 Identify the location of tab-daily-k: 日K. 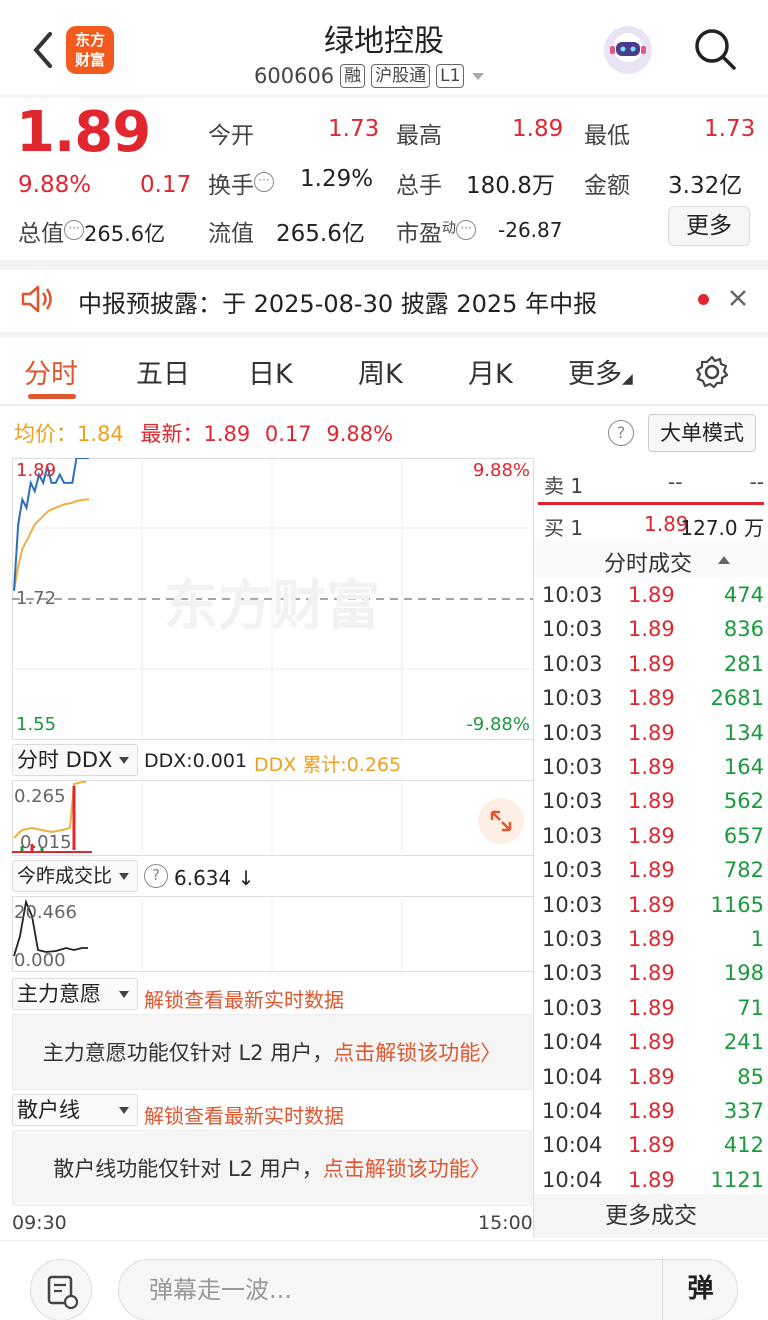
(270, 371).